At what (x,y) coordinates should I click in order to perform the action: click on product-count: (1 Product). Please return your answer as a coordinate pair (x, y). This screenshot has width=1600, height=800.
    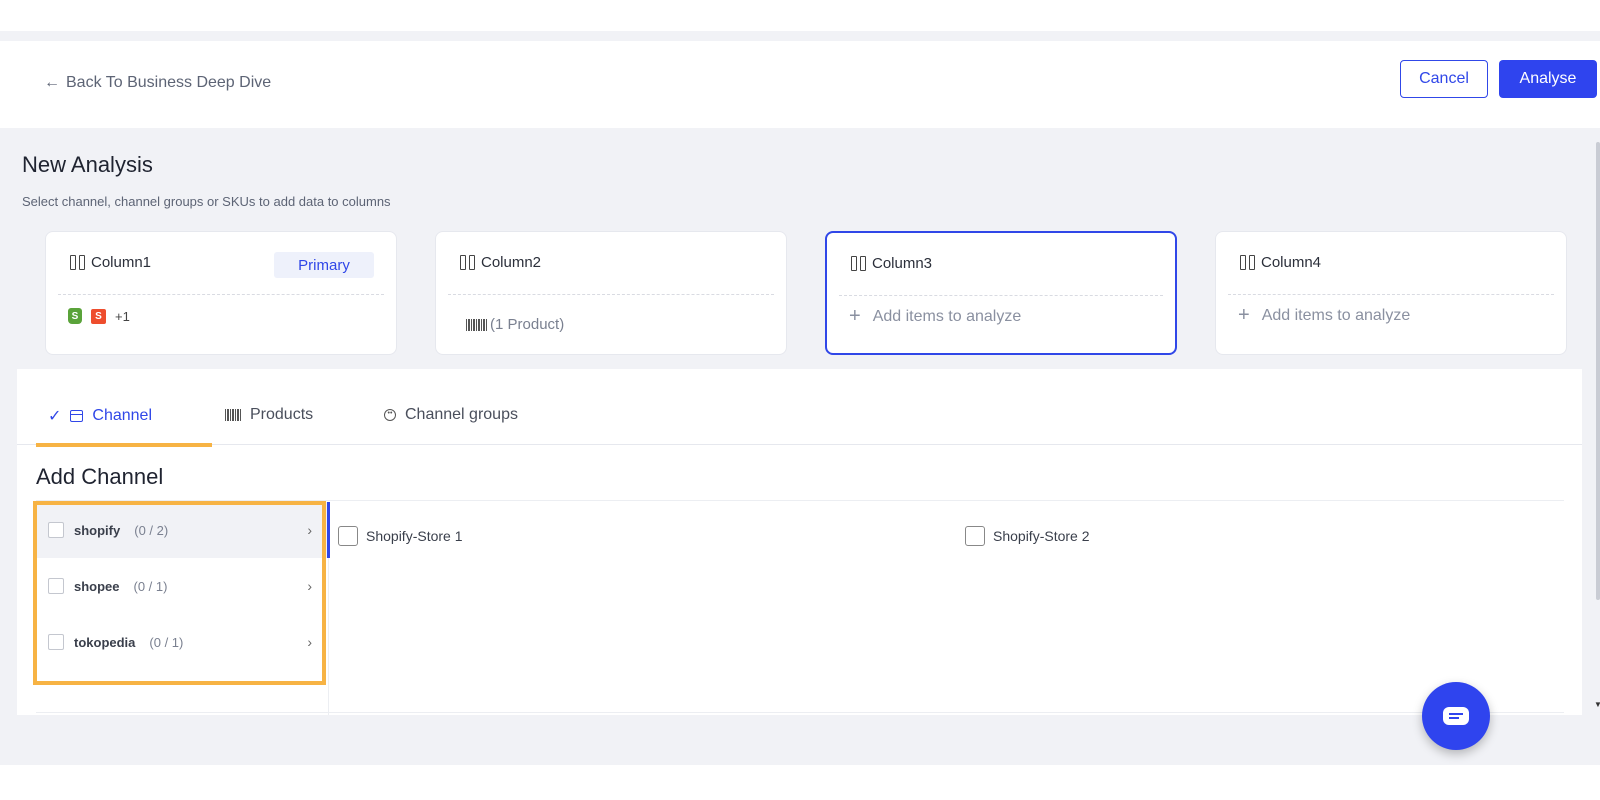
    Looking at the image, I should click on (527, 324).